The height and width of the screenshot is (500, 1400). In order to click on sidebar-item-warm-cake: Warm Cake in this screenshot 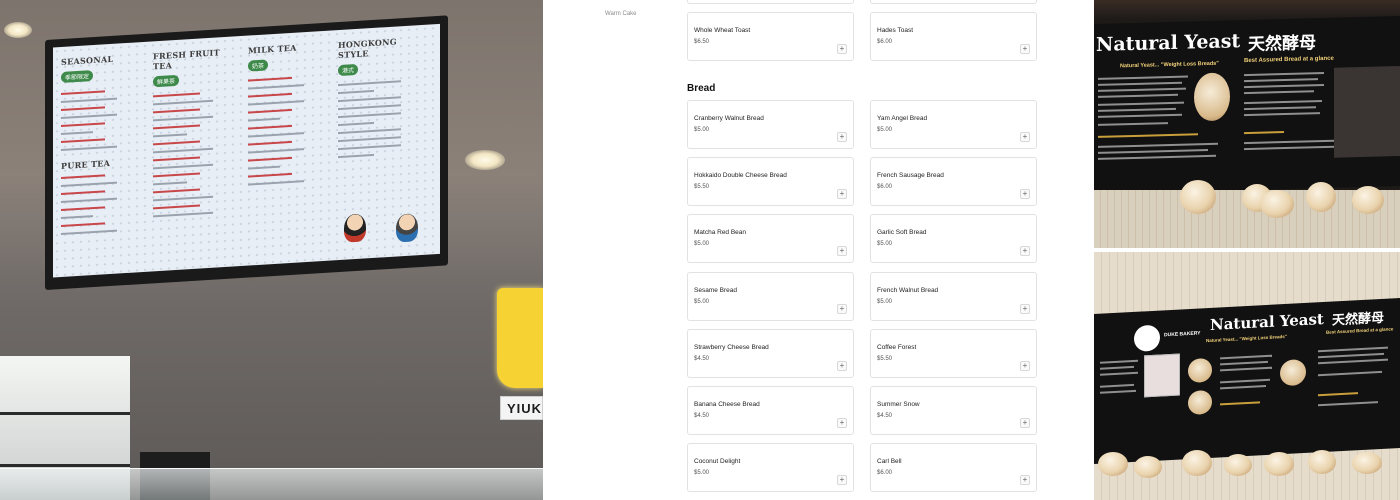, I will do `click(620, 14)`.